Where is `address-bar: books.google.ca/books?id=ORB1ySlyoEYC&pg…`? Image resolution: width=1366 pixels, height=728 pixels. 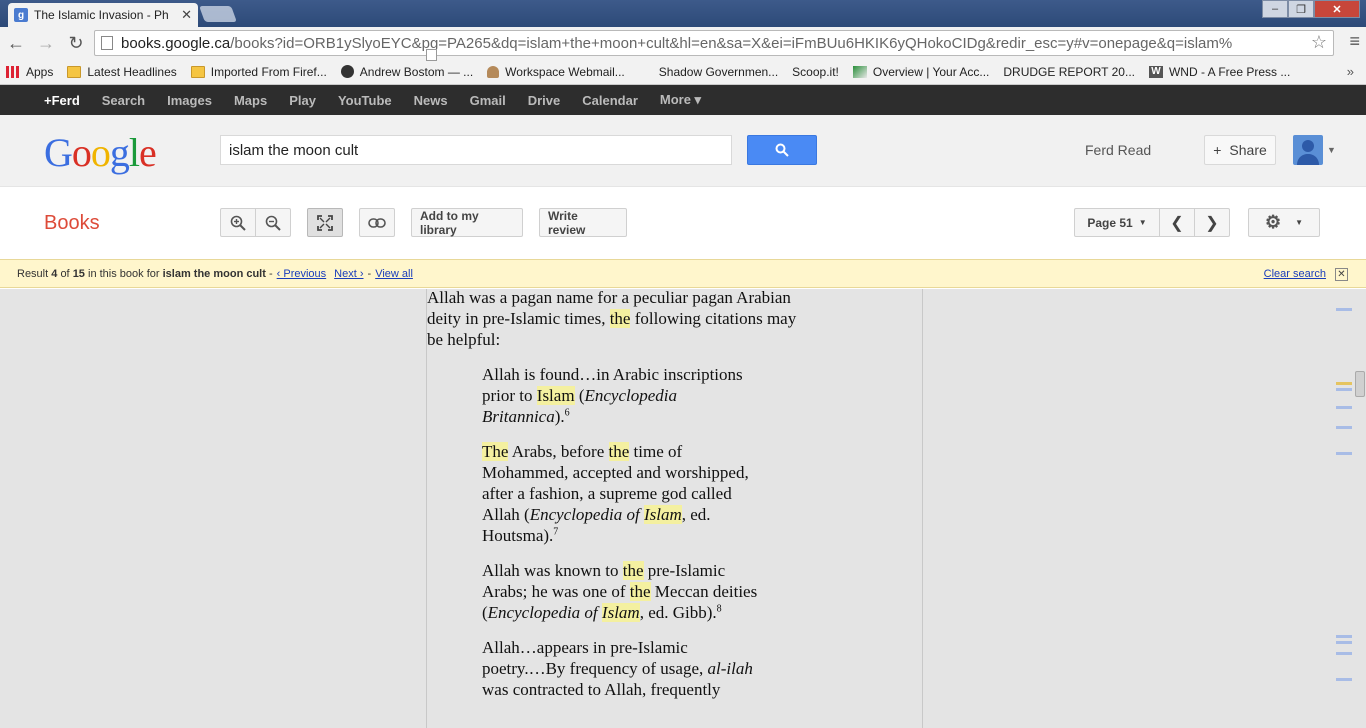
address-bar: books.google.ca/books?id=ORB1ySlyoEYC&pg… is located at coordinates (714, 43).